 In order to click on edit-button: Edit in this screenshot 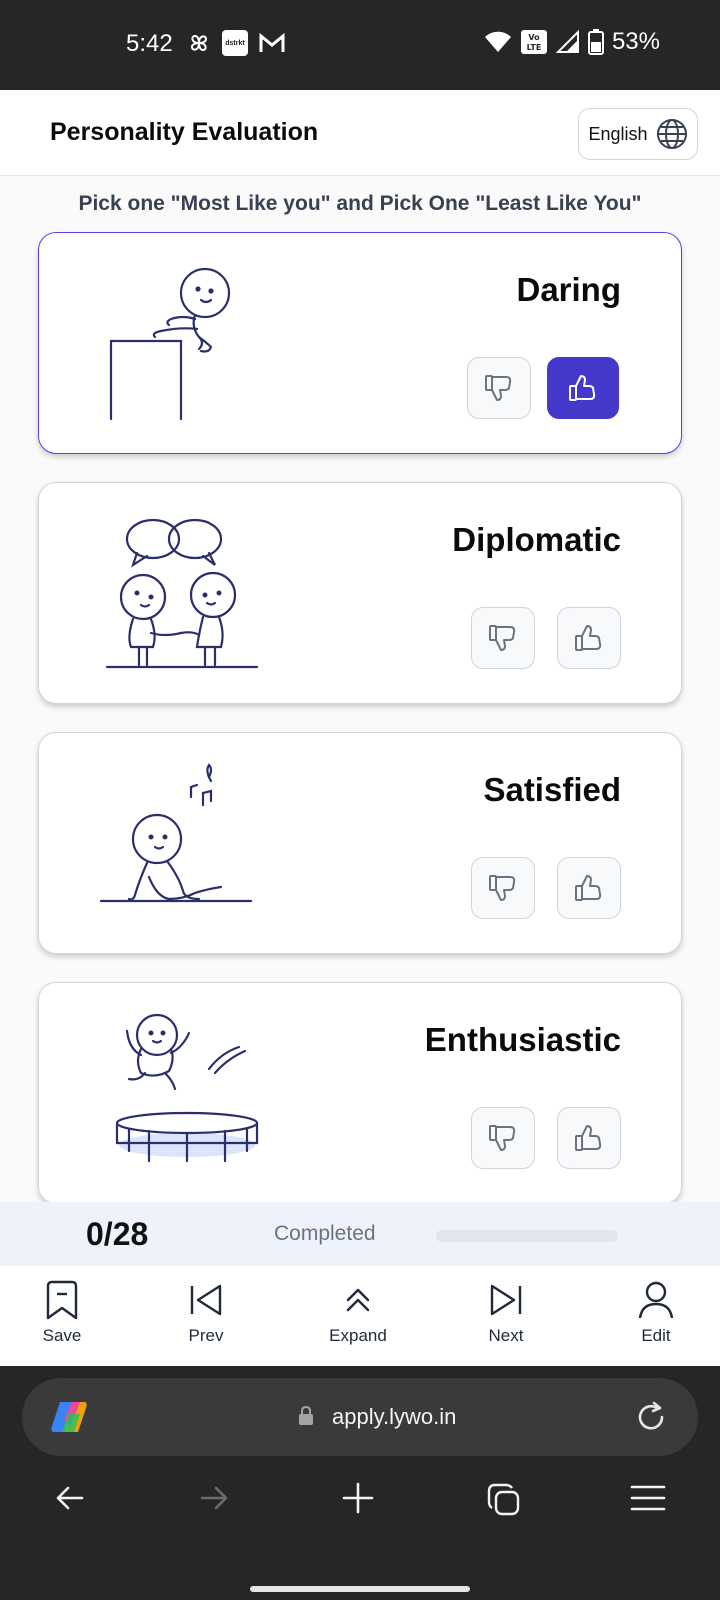, I will do `click(656, 1313)`.